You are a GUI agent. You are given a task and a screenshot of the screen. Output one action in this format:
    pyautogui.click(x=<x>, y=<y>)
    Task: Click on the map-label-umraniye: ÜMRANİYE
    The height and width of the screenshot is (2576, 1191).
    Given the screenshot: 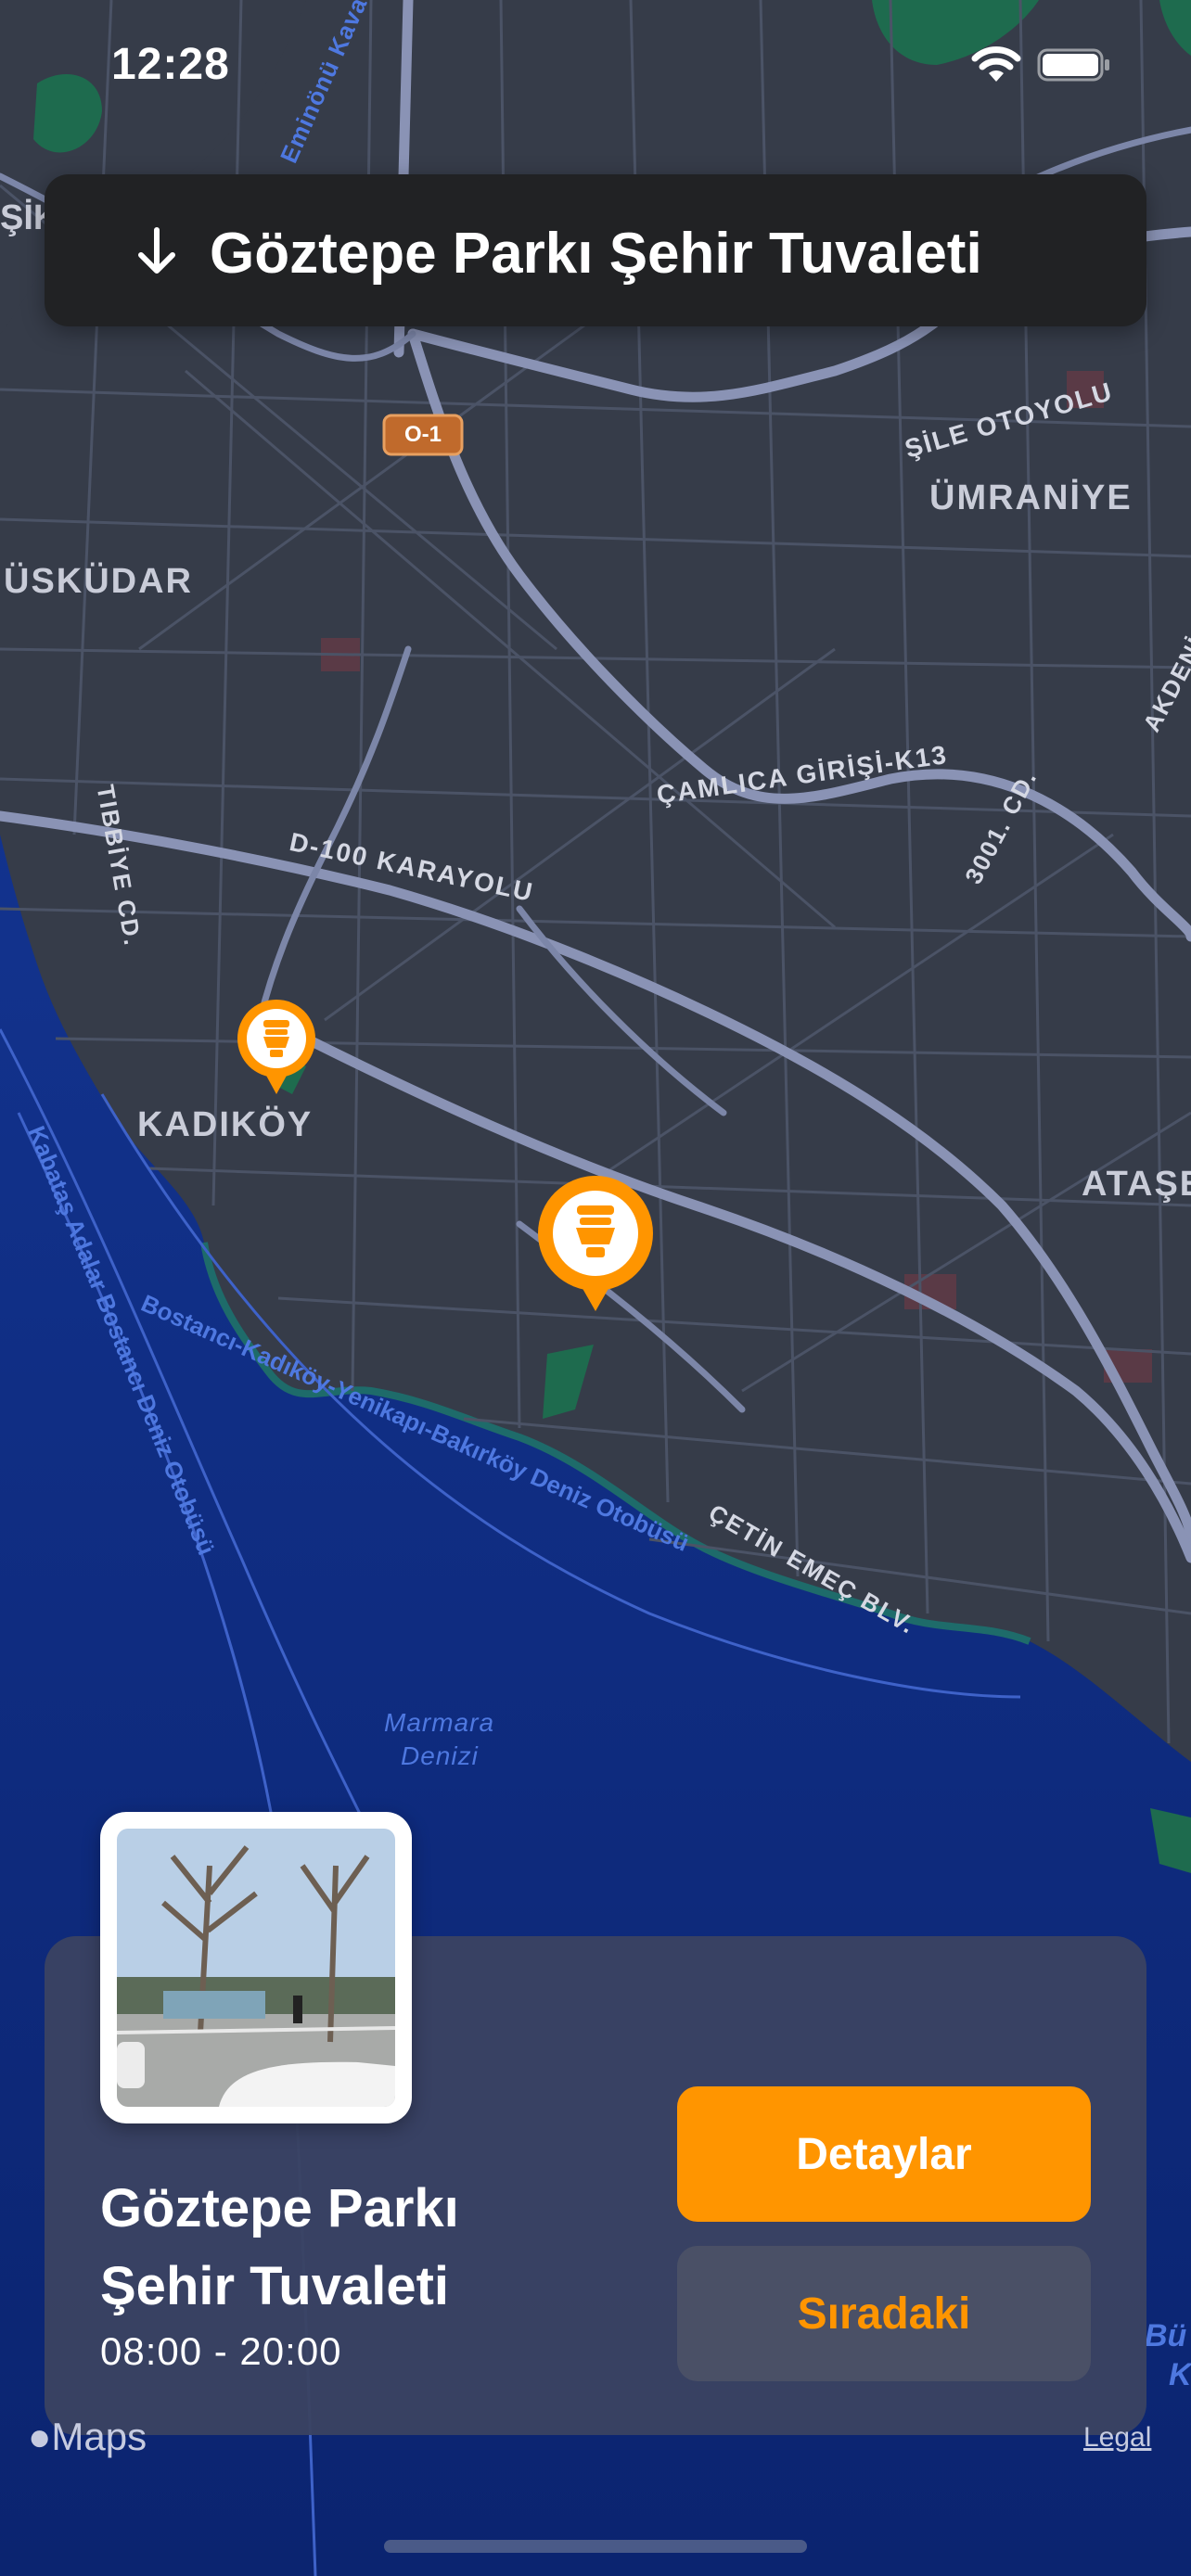 What is the action you would take?
    pyautogui.click(x=1031, y=498)
    